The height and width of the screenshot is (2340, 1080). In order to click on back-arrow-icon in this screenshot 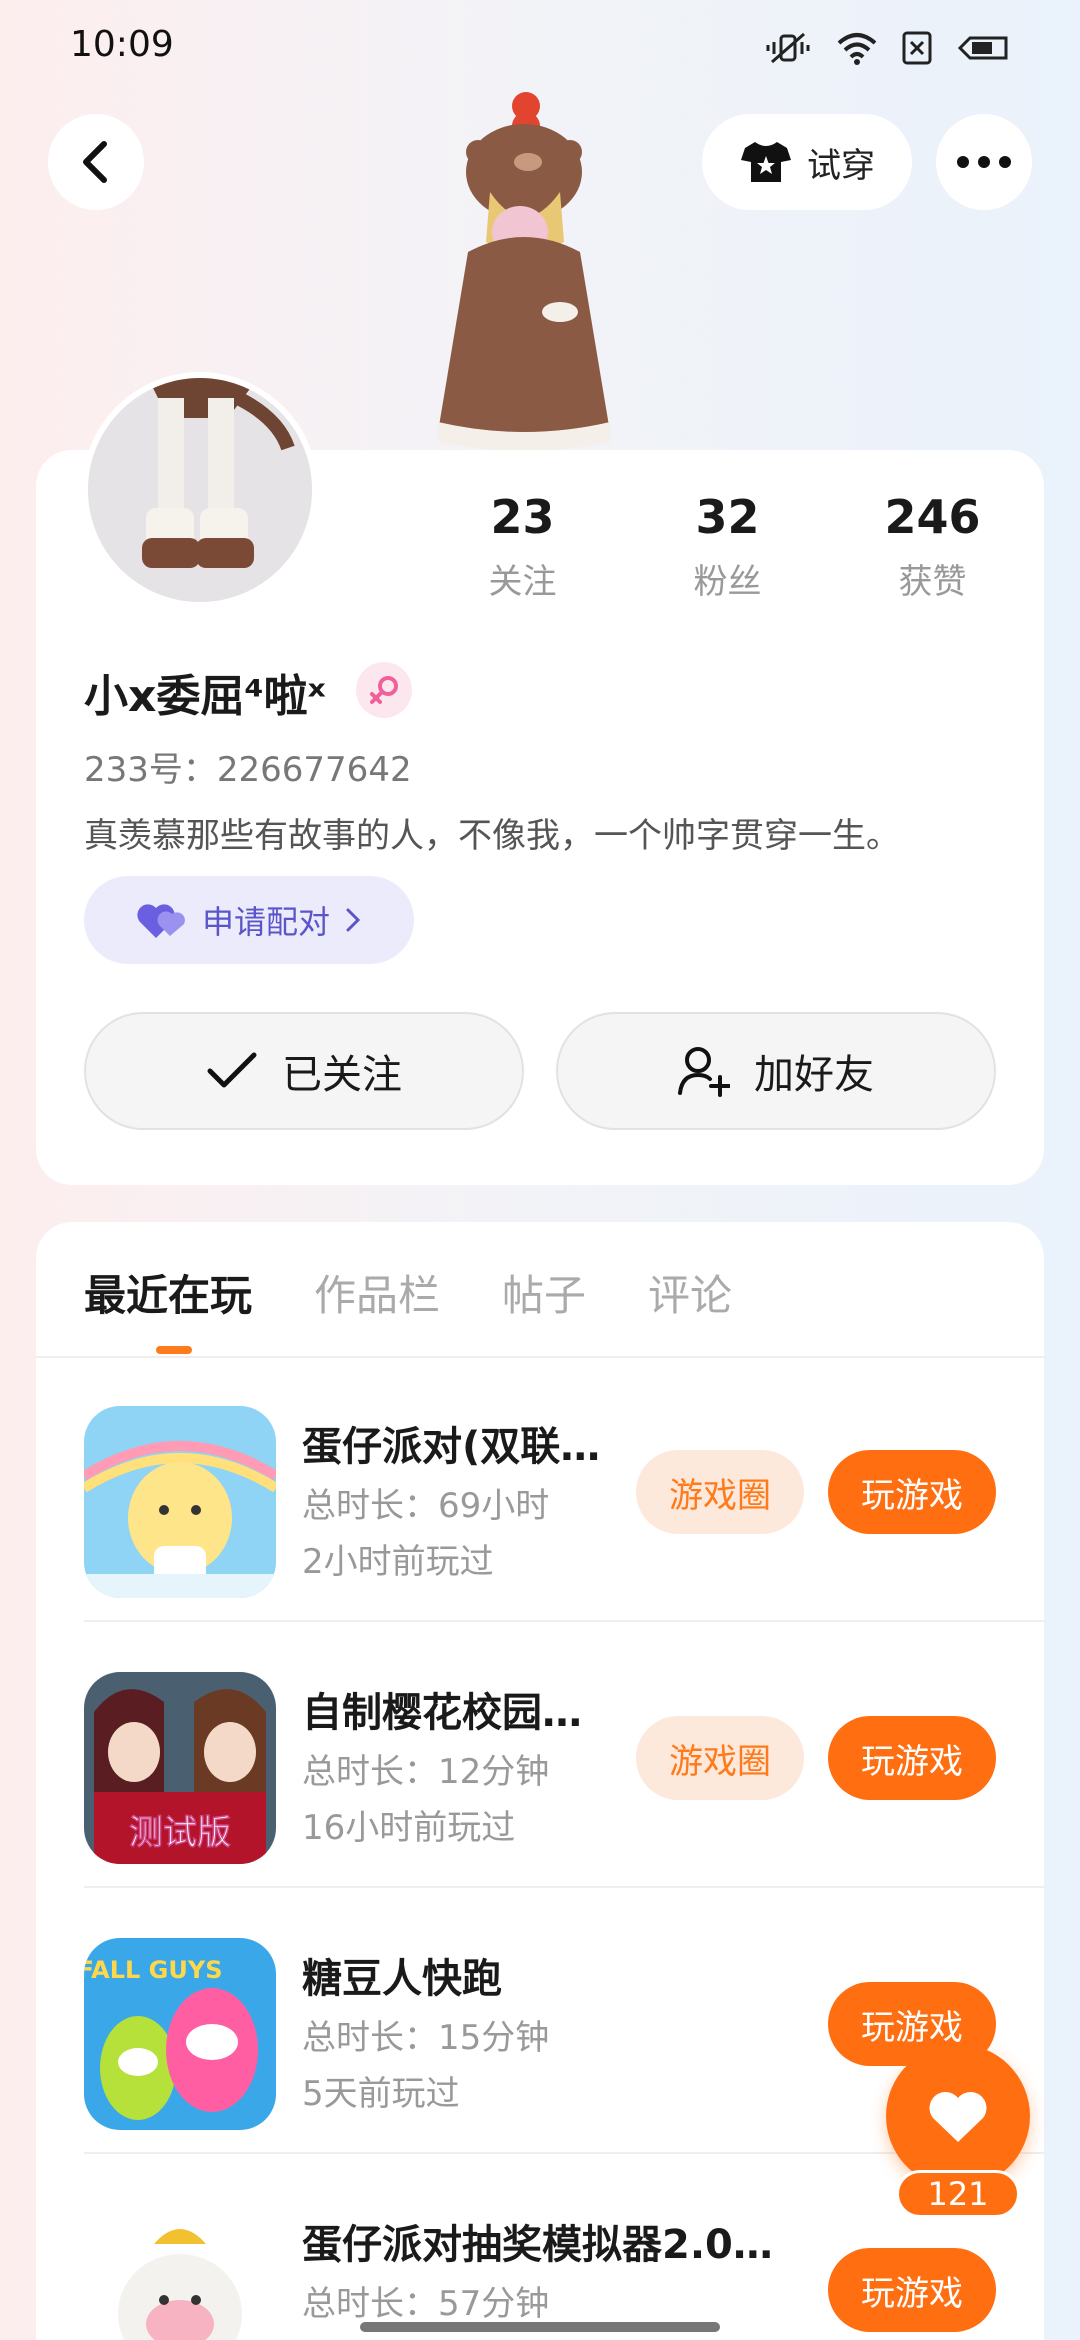, I will do `click(95, 162)`.